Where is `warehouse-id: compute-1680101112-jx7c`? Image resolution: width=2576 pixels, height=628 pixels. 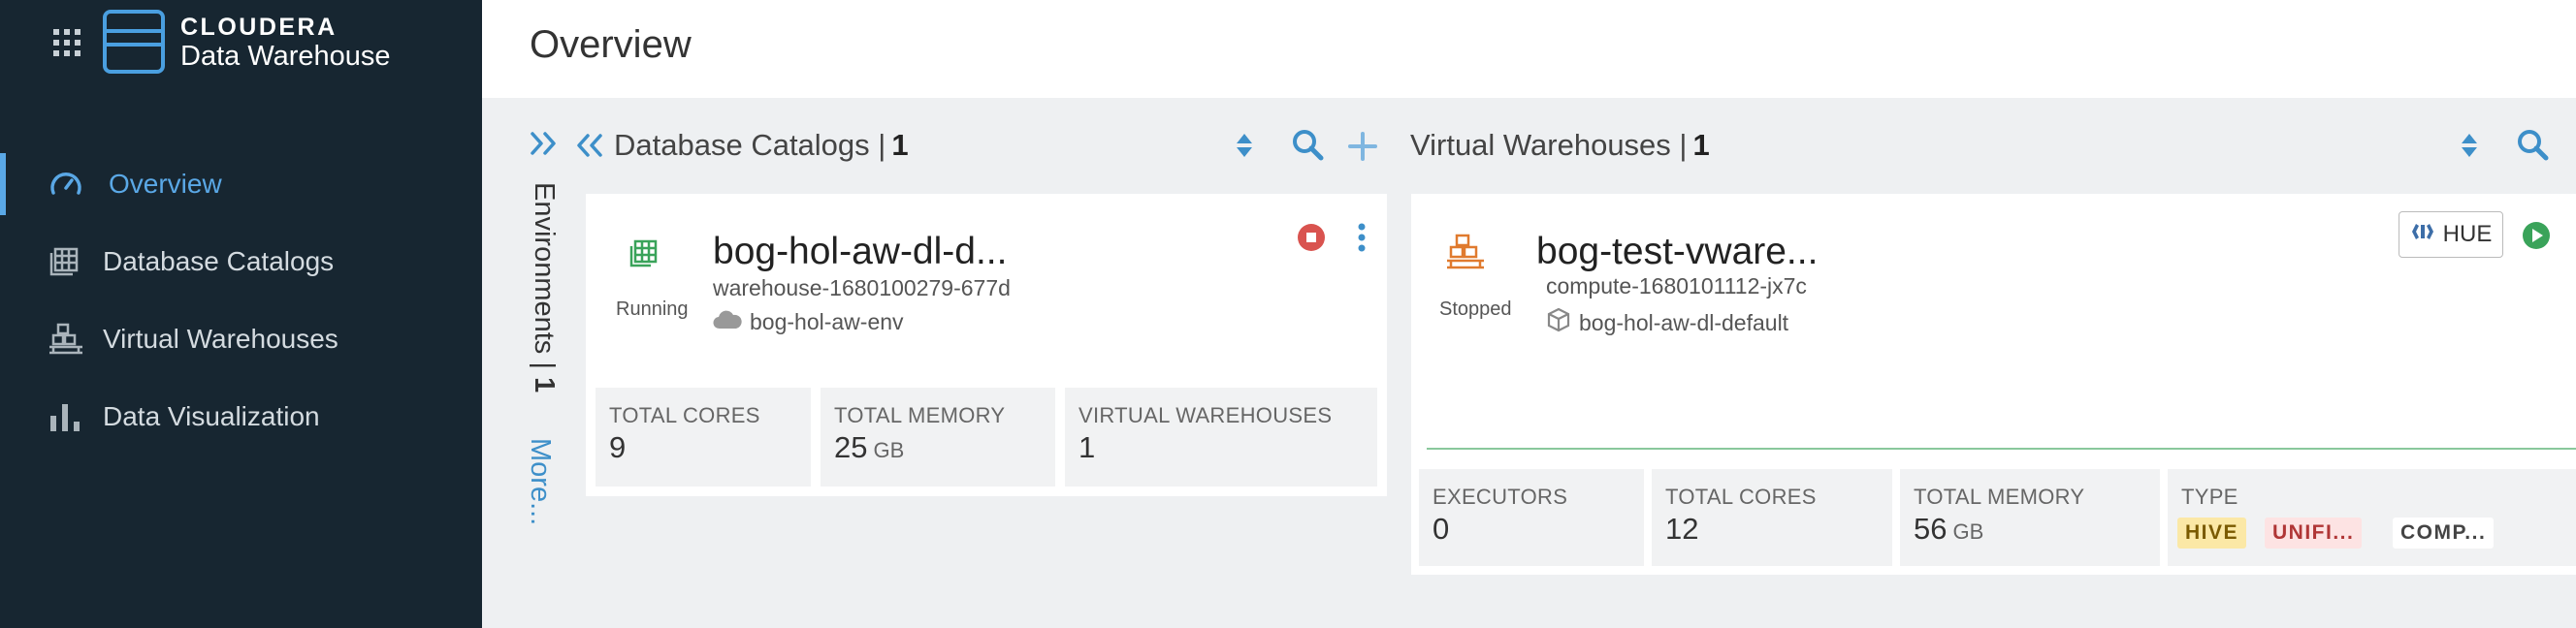
warehouse-id: compute-1680101112-jx7c is located at coordinates (1676, 285).